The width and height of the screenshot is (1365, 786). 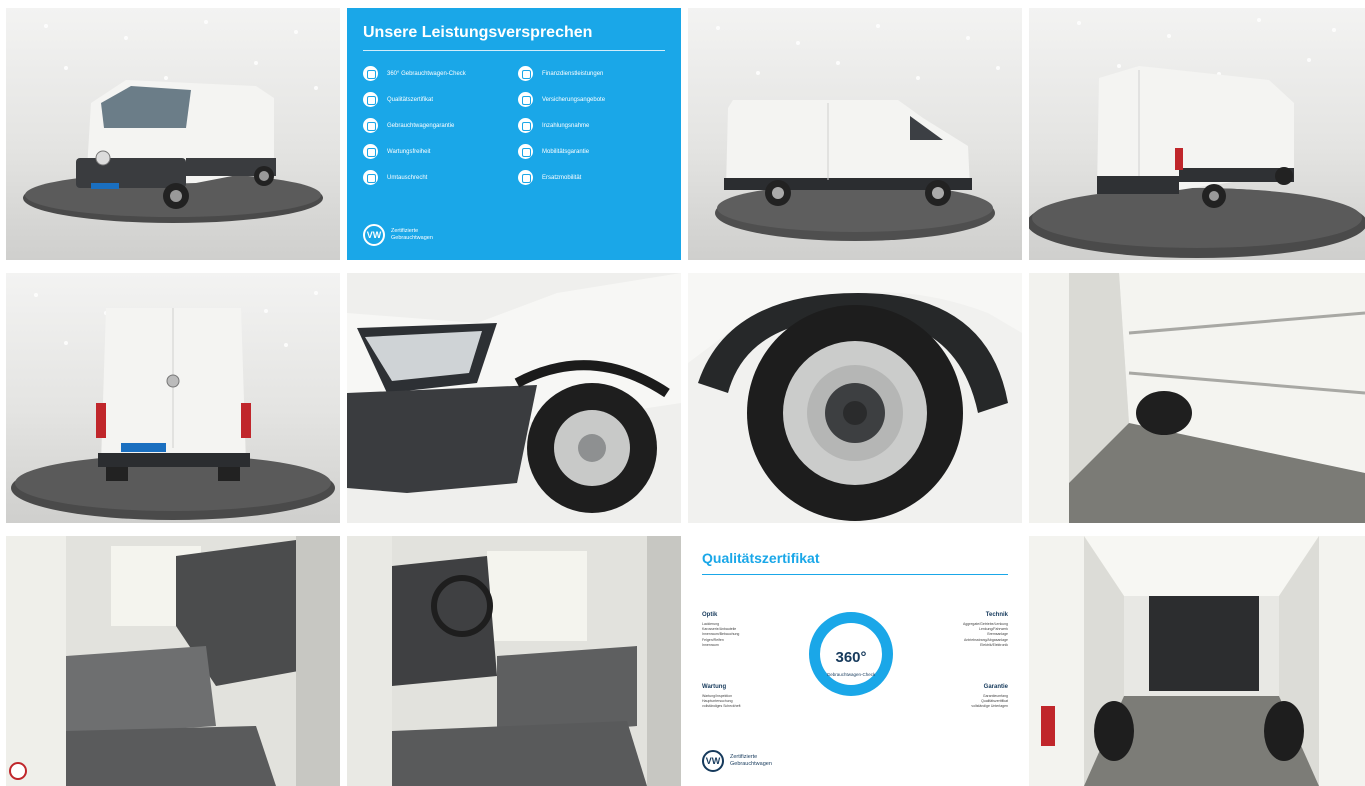 I want to click on promise-item: Inzahlungsnahme, so click(x=591, y=125).